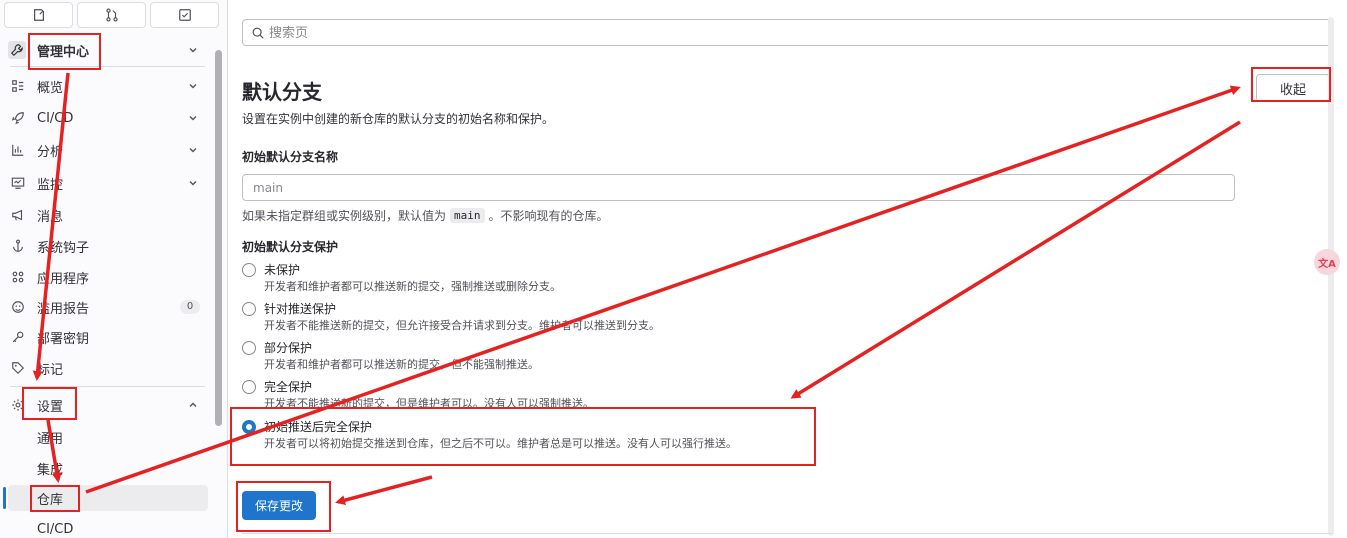  Describe the element at coordinates (49, 403) in the screenshot. I see `annotation-box-settings` at that location.